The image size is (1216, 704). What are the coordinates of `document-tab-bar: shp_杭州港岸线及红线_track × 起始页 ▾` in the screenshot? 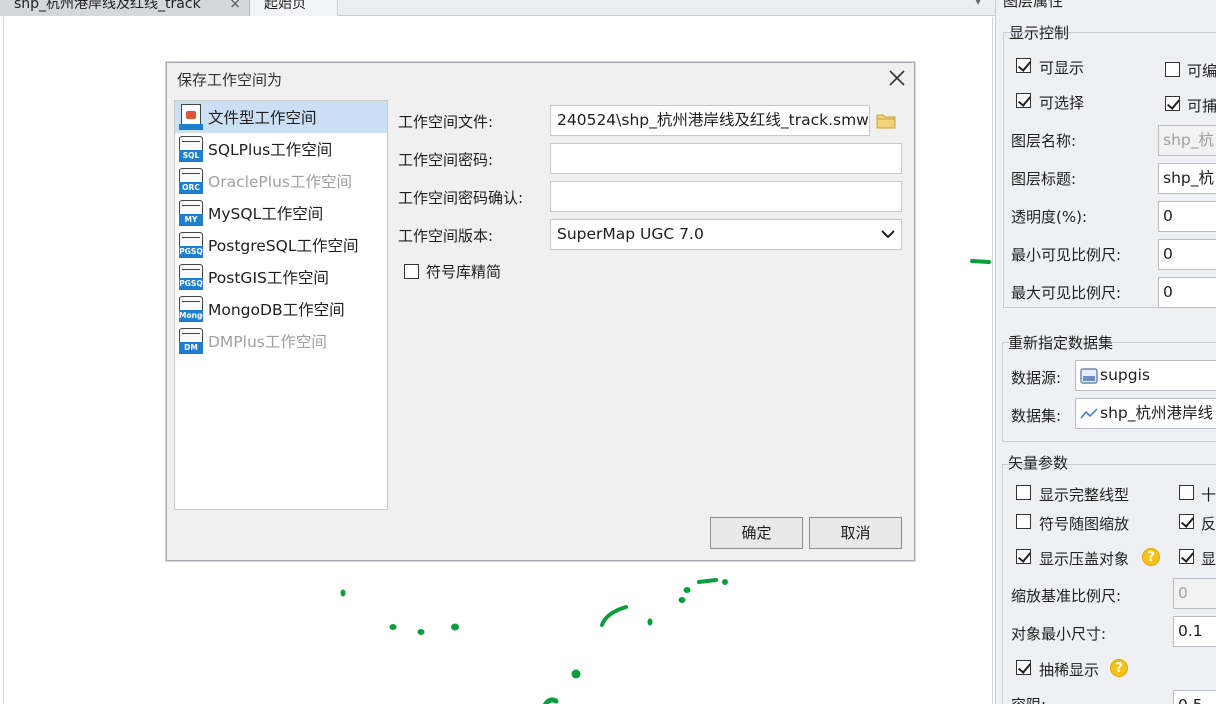 It's located at (497, 8).